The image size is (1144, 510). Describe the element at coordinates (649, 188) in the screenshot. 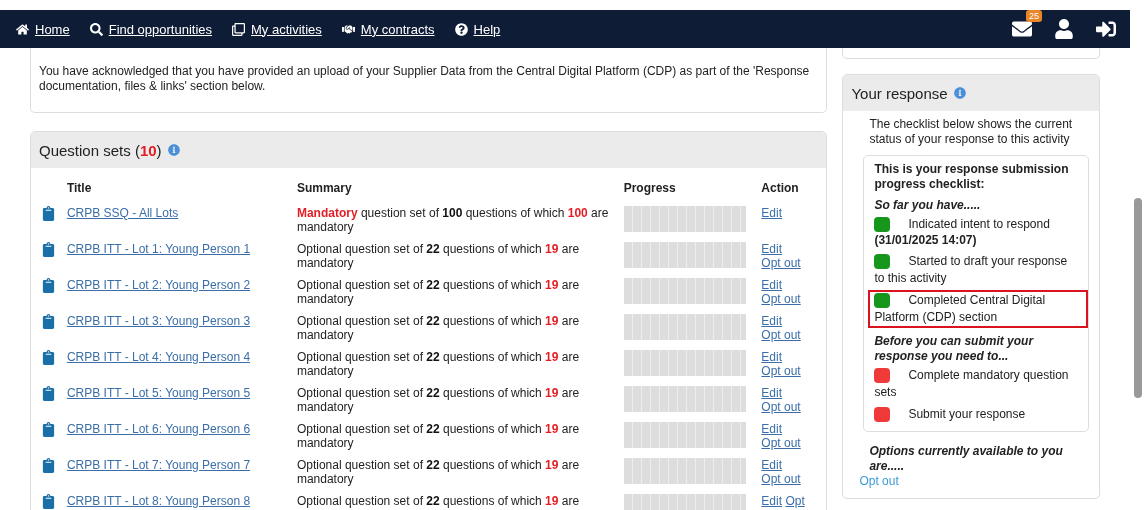

I see `column-header: Progress` at that location.